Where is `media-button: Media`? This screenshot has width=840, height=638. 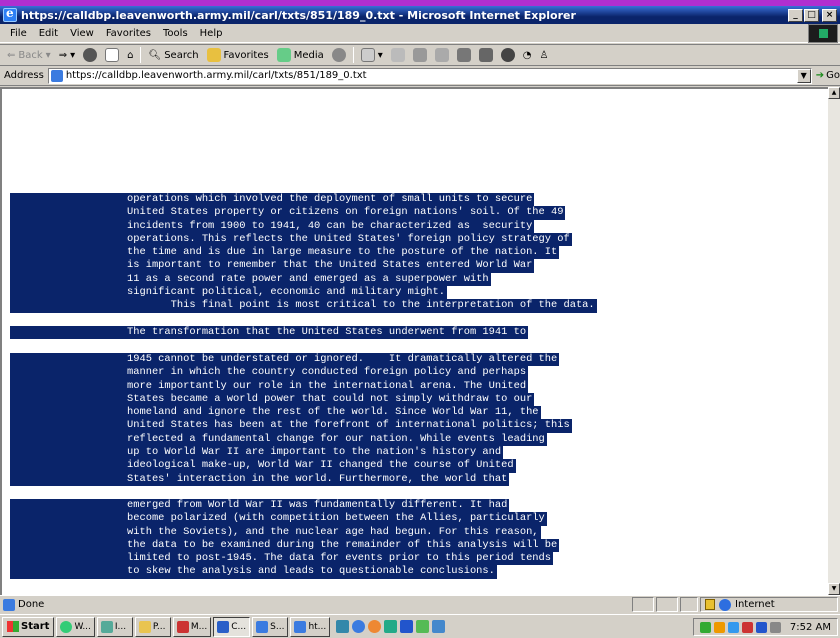
media-button: Media is located at coordinates (300, 55).